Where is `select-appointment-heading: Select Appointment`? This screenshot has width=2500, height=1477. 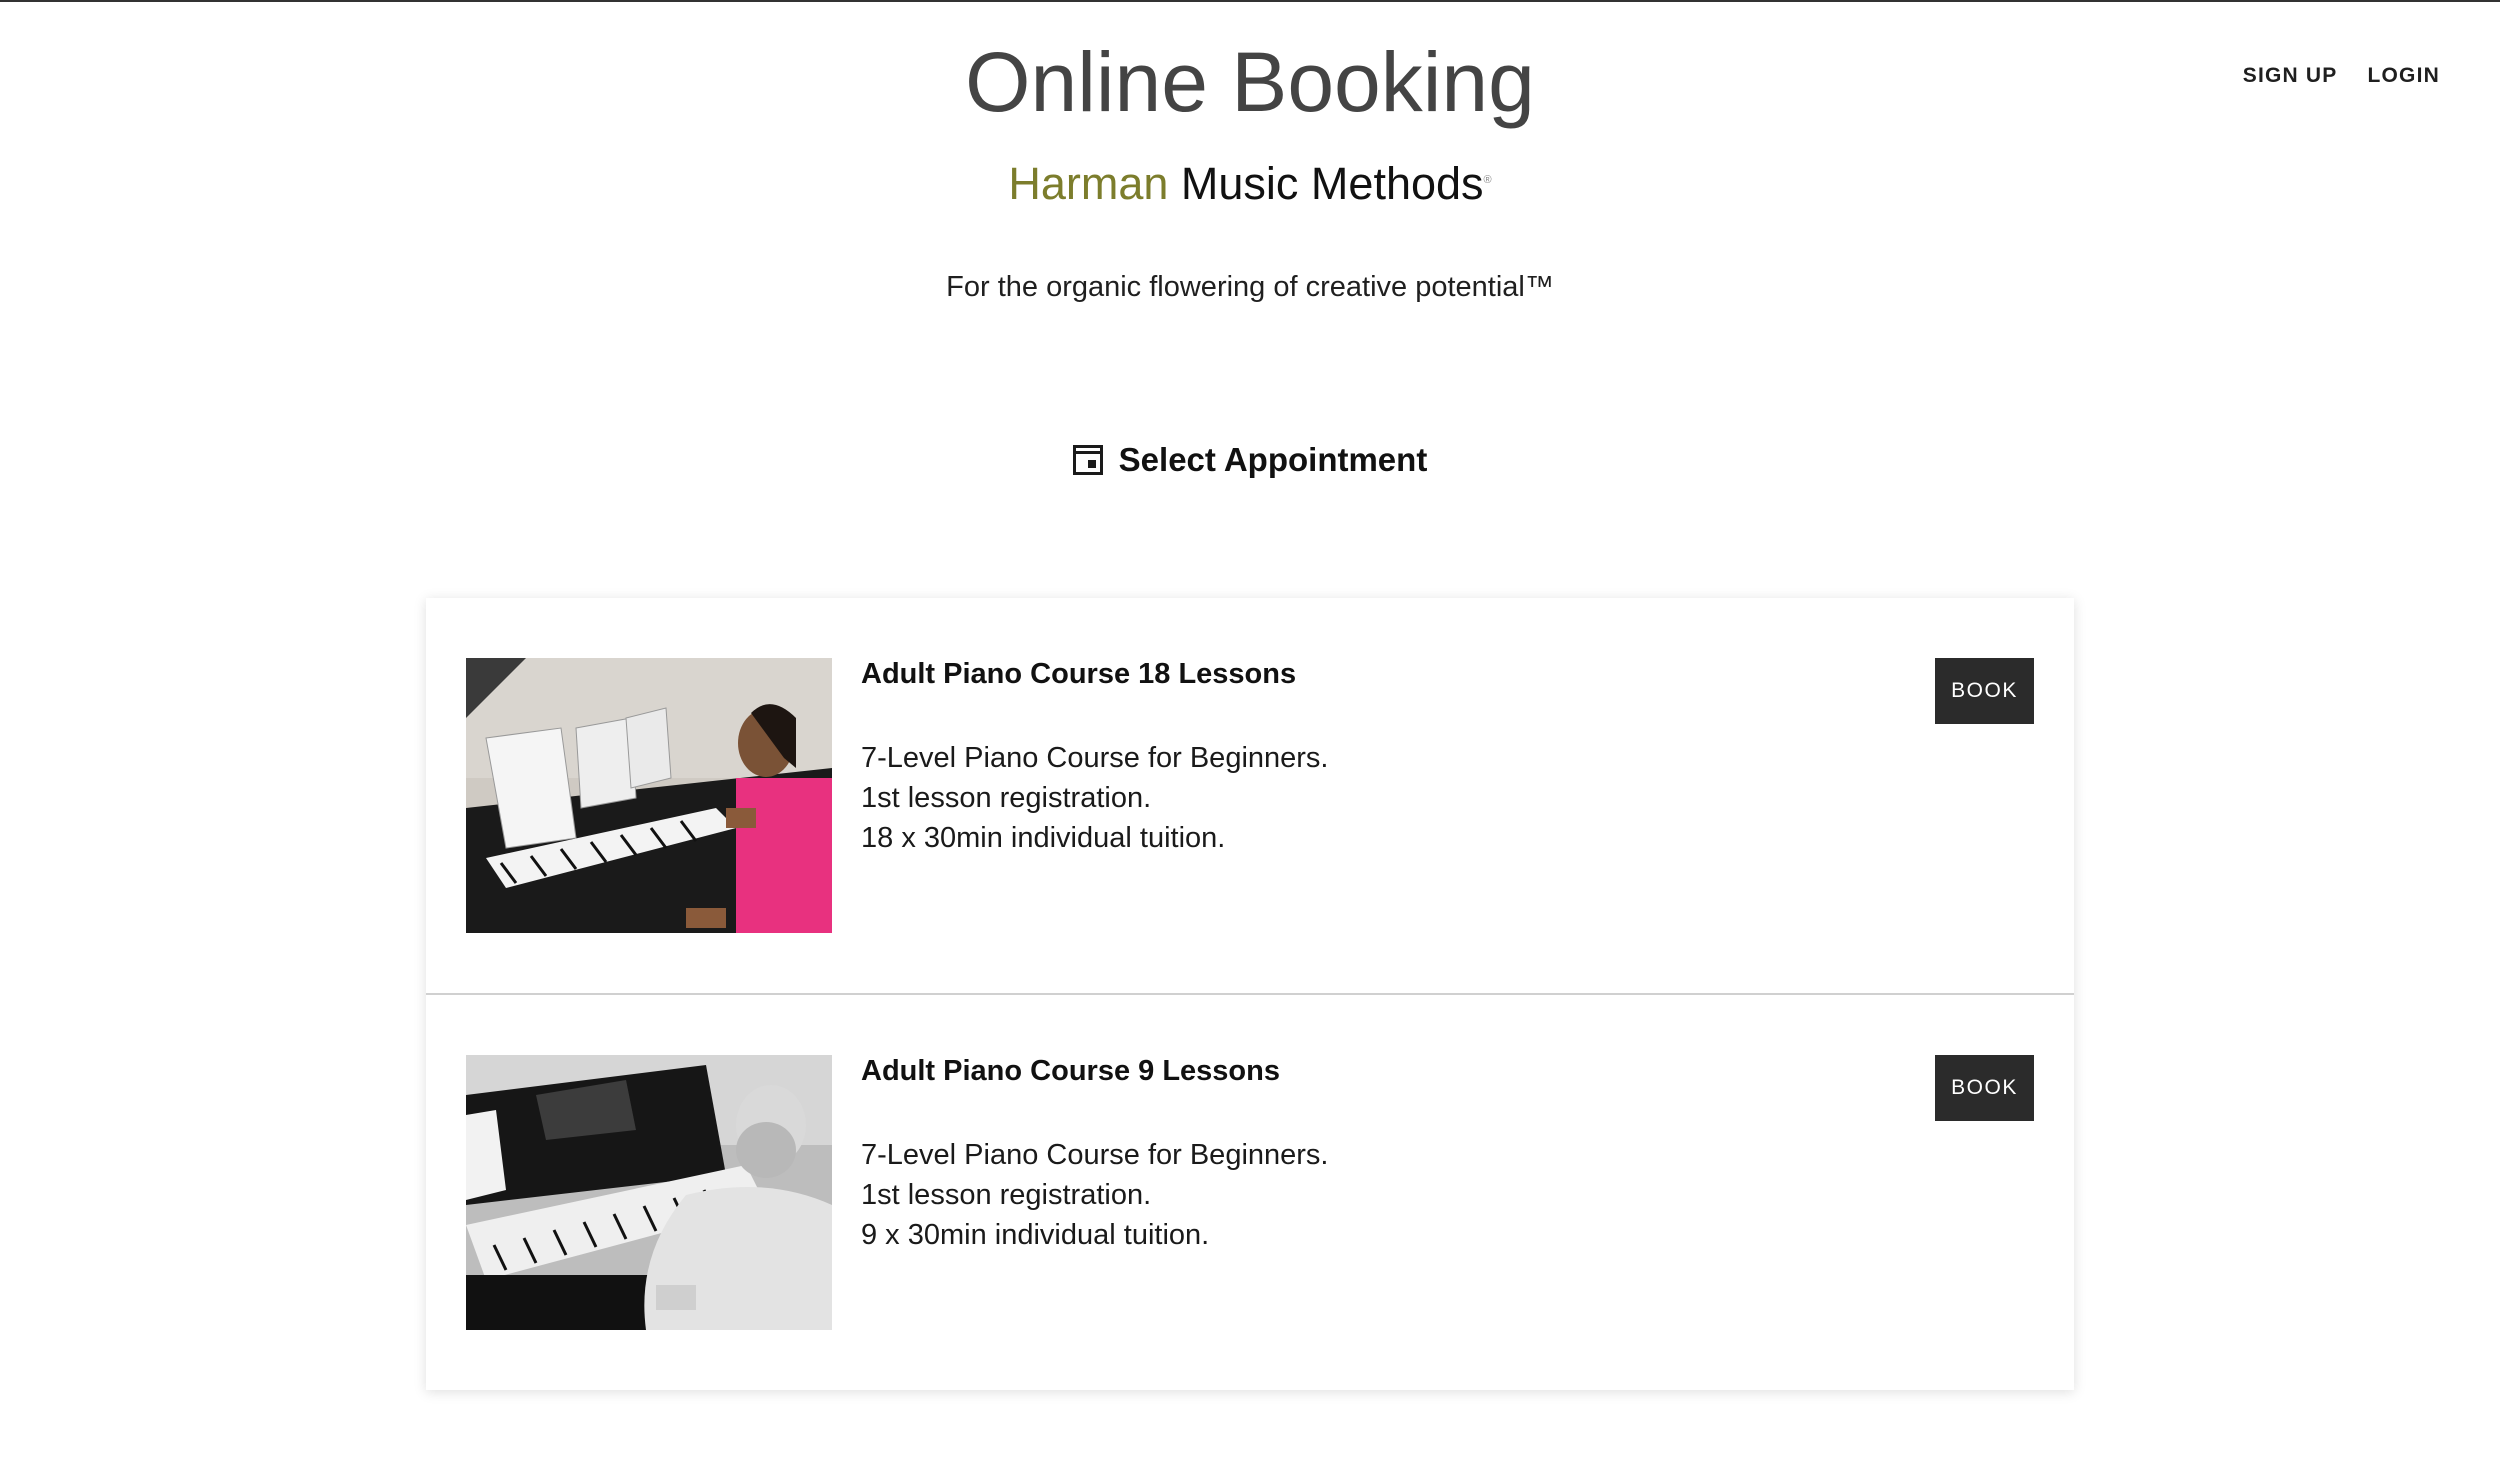 select-appointment-heading: Select Appointment is located at coordinates (1250, 460).